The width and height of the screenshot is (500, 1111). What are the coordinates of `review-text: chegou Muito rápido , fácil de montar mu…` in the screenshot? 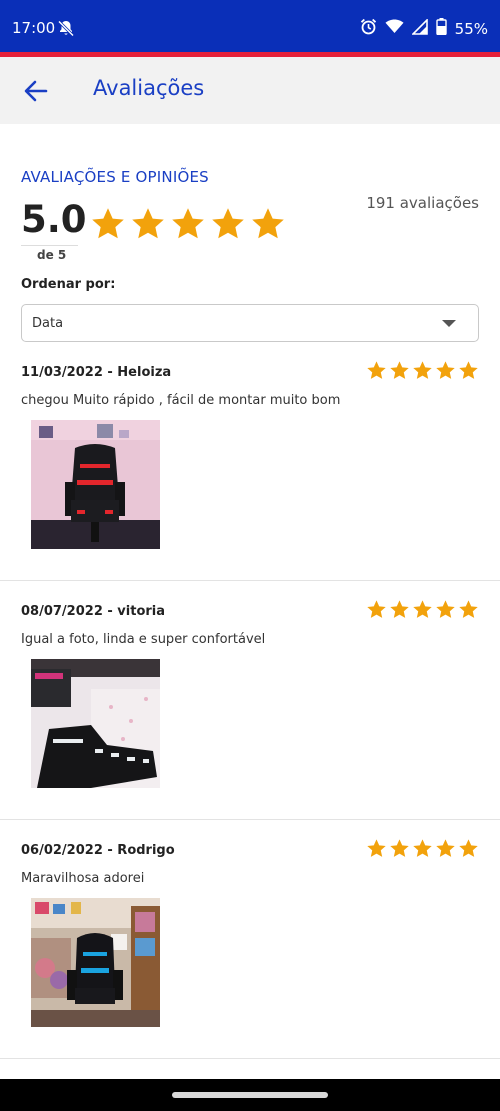 It's located at (181, 400).